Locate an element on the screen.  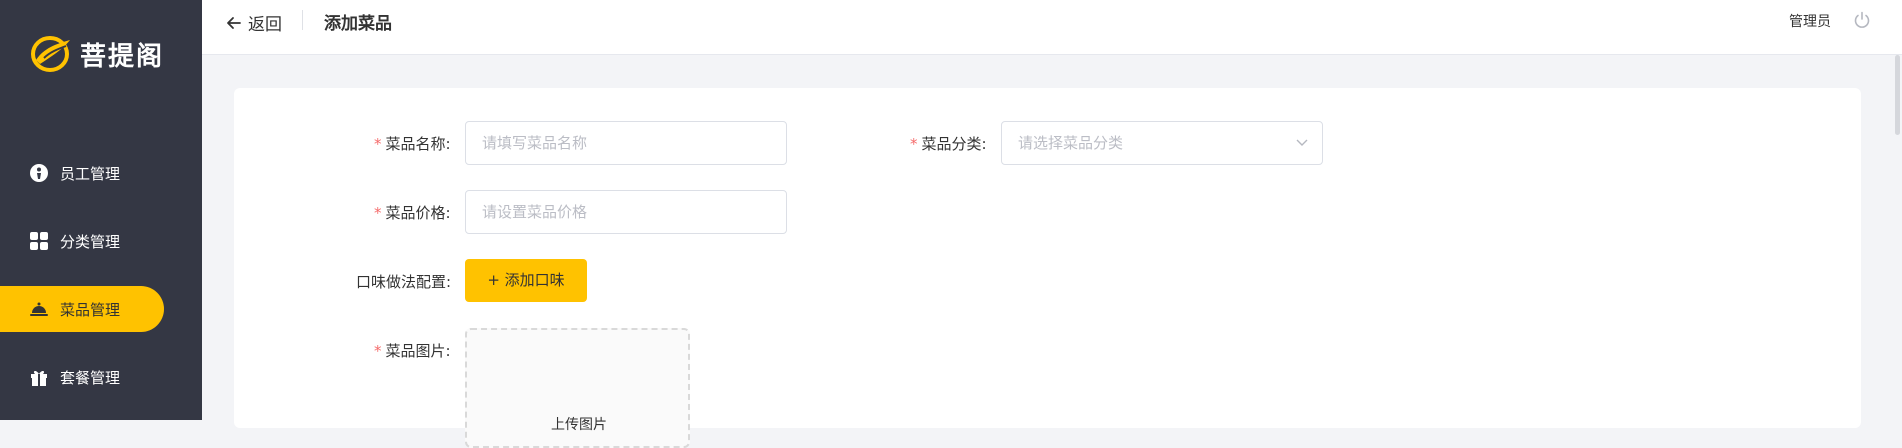
dish-name-input: 请填写菜品名称 is located at coordinates (626, 143).